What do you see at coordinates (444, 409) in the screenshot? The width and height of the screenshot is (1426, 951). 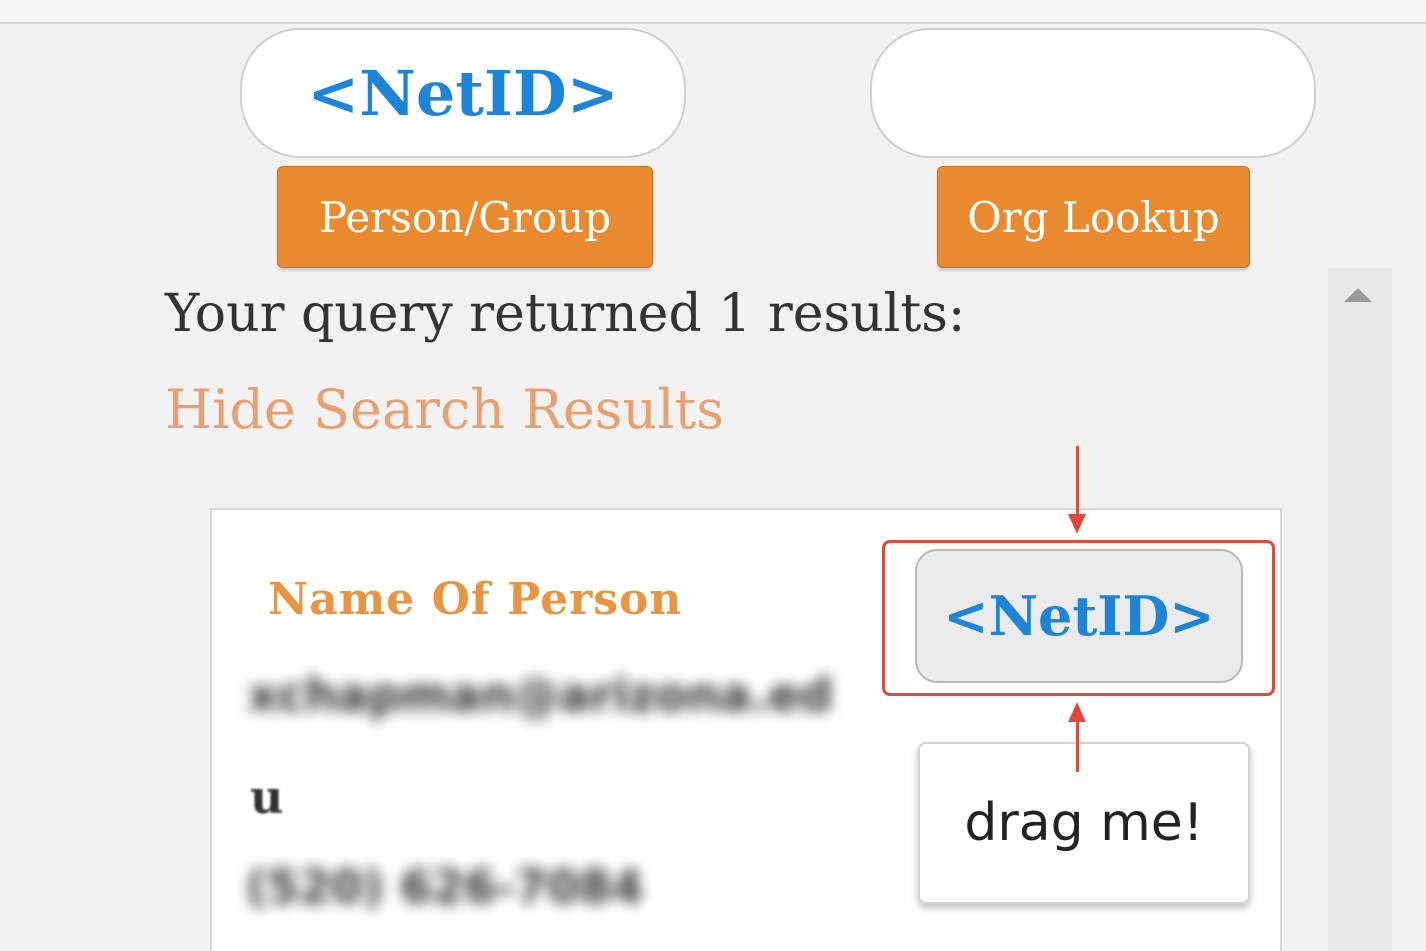 I see `hide-search-results-link: Hide Search Results` at bounding box center [444, 409].